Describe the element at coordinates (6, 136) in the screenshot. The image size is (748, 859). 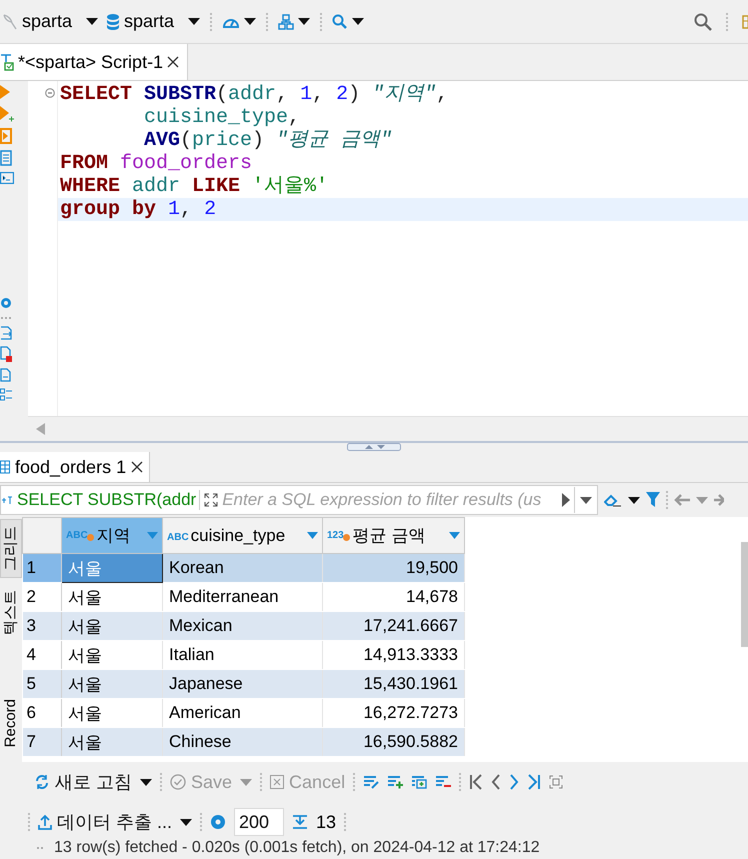
I see `run-script-icon` at that location.